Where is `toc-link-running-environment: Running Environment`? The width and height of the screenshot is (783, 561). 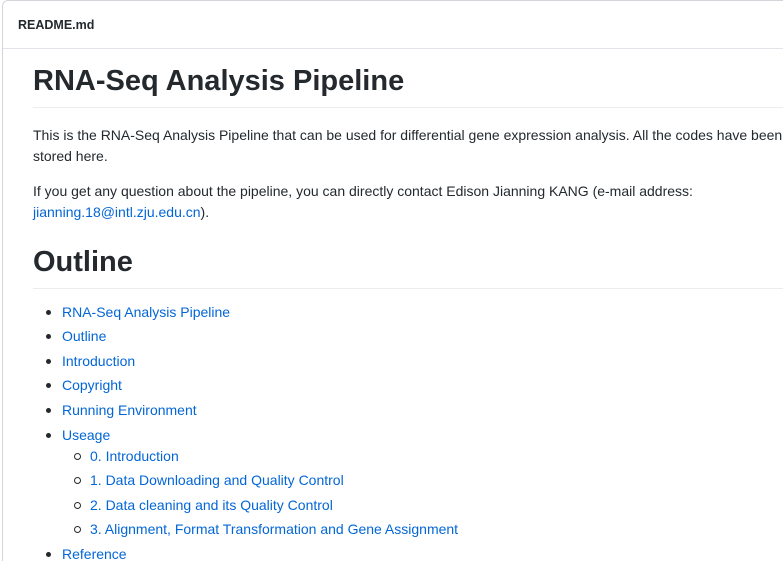
toc-link-running-environment: Running Environment is located at coordinates (129, 410).